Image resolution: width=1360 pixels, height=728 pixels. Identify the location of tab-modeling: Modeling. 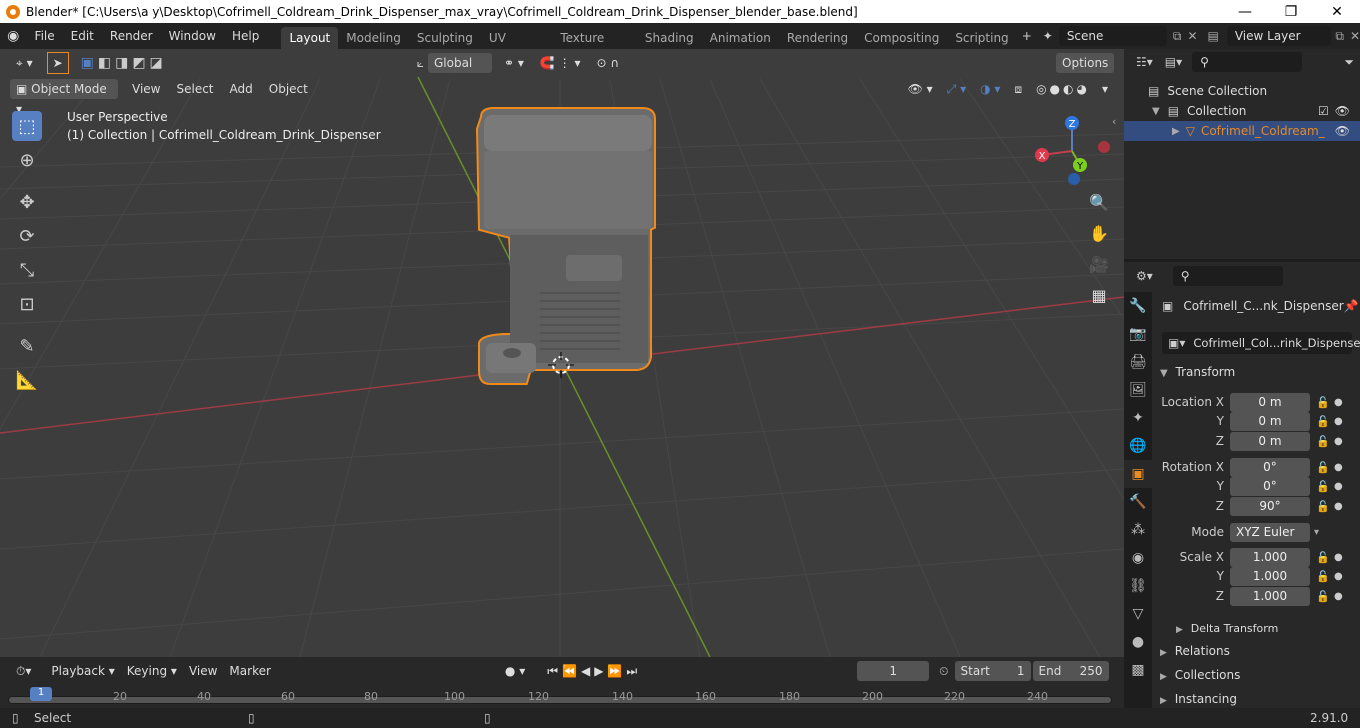
(373, 38).